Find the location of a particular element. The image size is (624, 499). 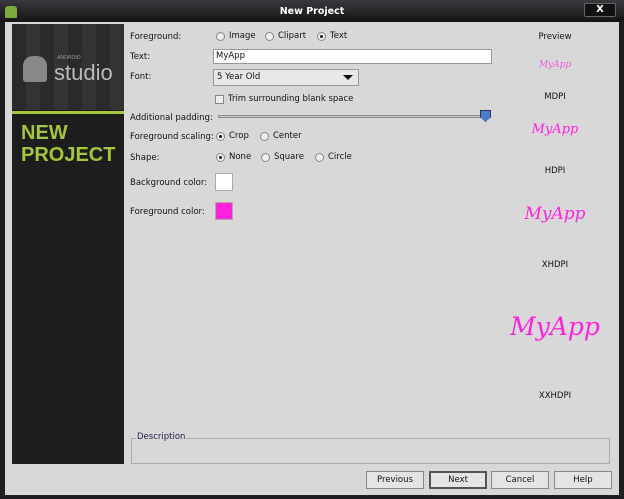

text-input: MyApp is located at coordinates (352, 56).